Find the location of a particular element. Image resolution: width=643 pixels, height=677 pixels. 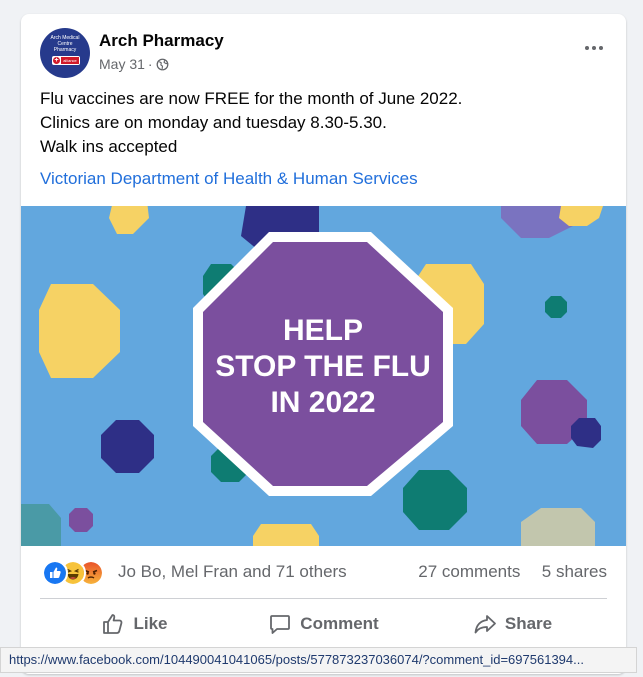

avatar-logo-text: Arch Medical Centre Pharmacy is located at coordinates (65, 44).